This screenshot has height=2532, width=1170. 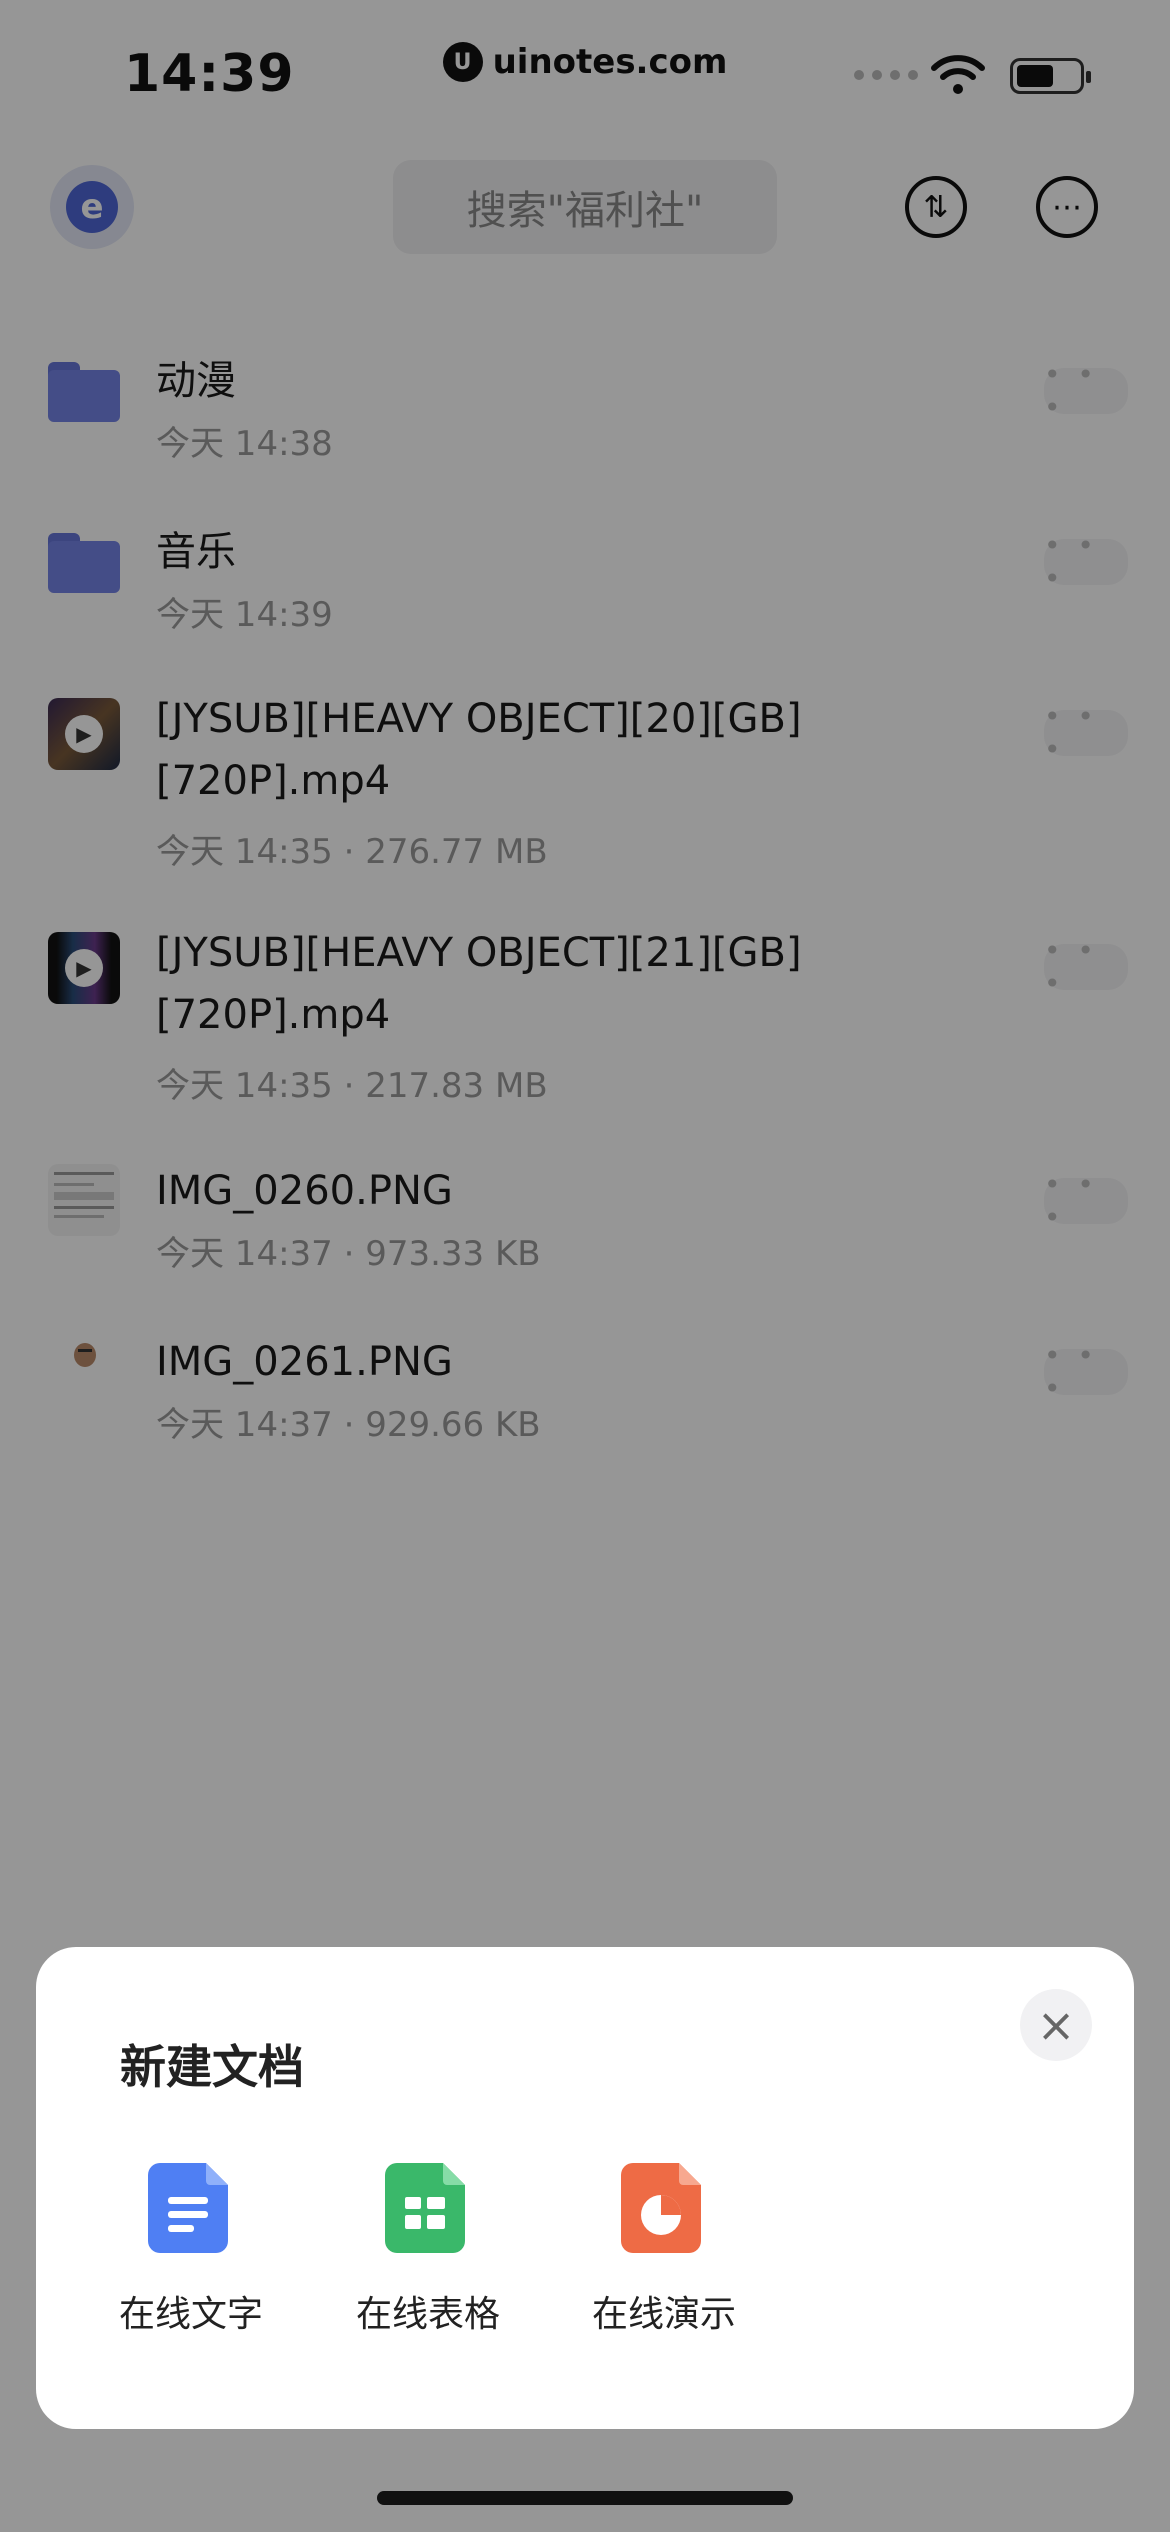 I want to click on slides-icon, so click(x=661, y=2208).